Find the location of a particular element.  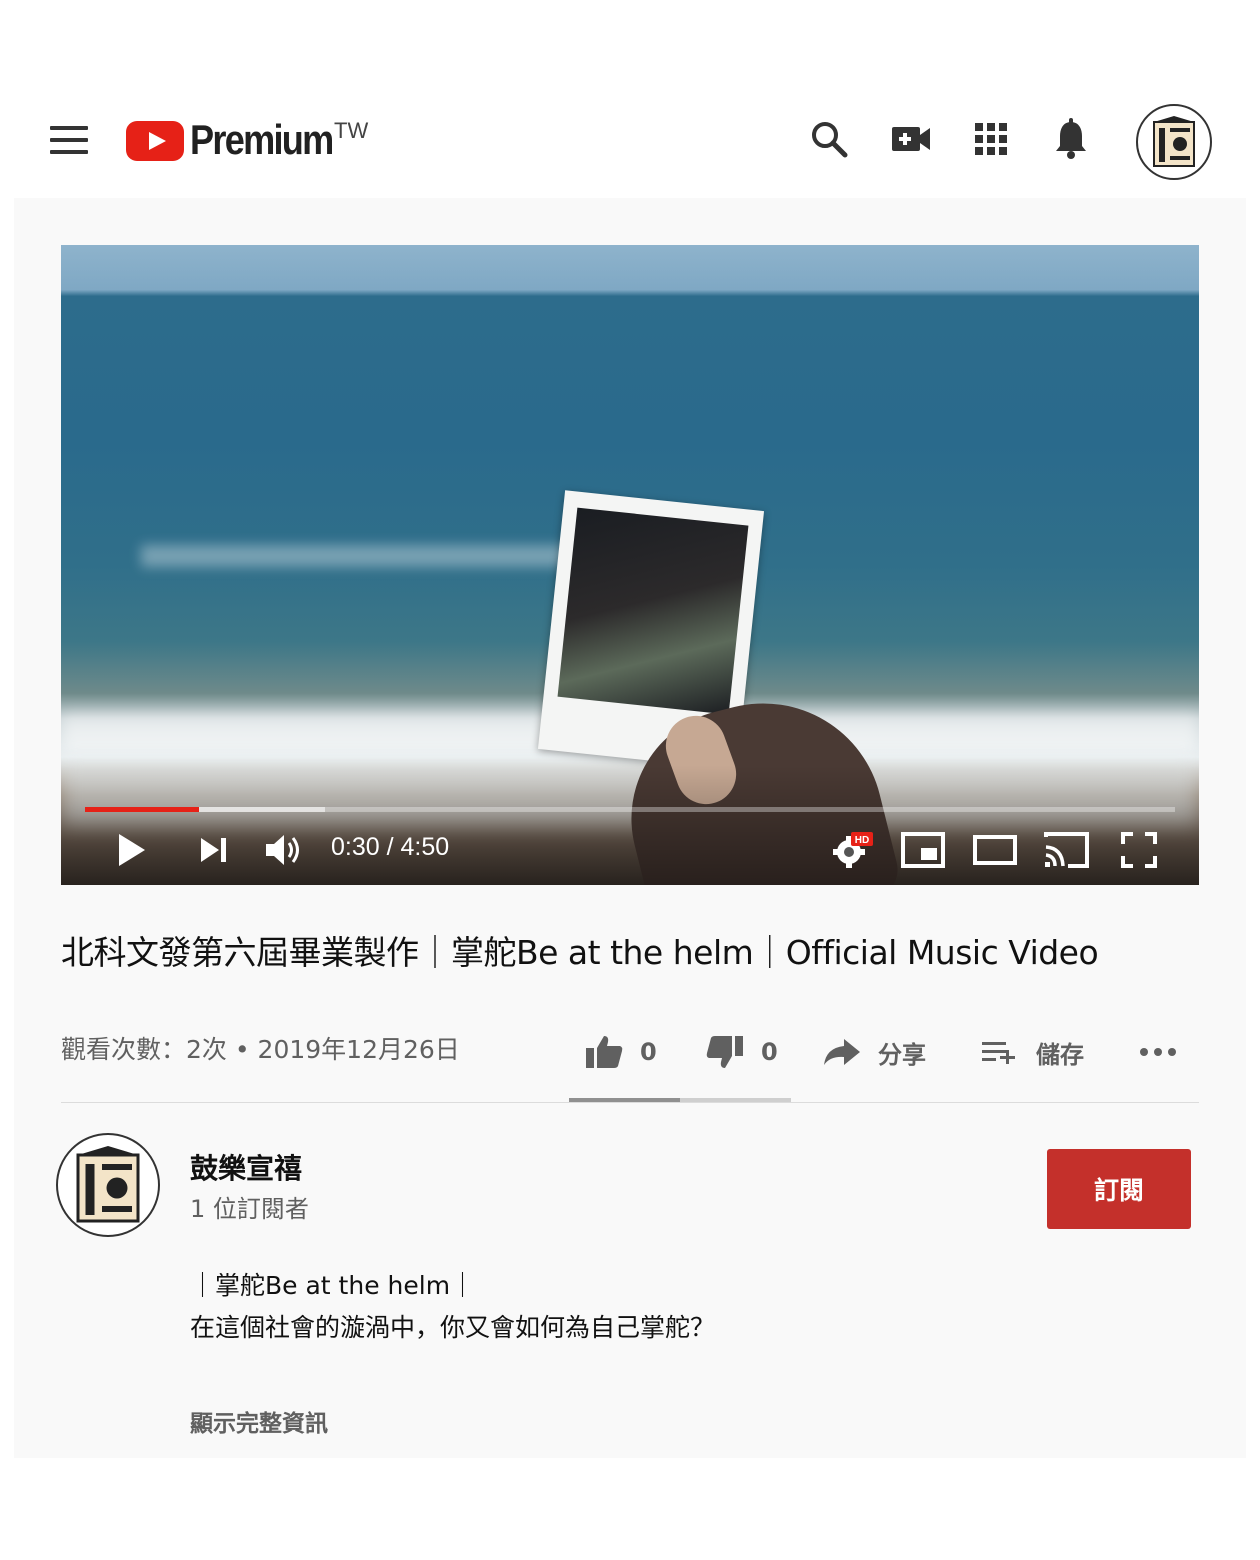

share-button: 分享 is located at coordinates (874, 1052).